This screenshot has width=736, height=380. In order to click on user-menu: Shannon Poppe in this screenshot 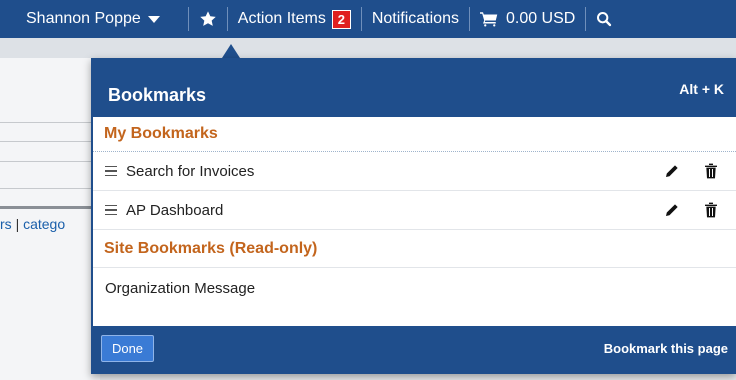, I will do `click(94, 19)`.